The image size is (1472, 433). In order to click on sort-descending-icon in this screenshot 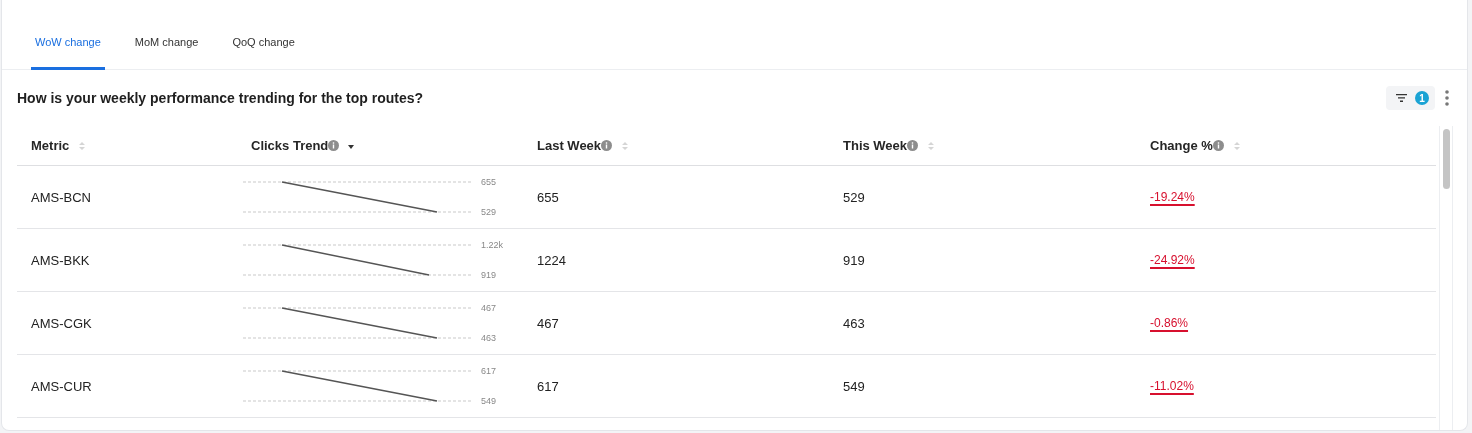, I will do `click(351, 147)`.